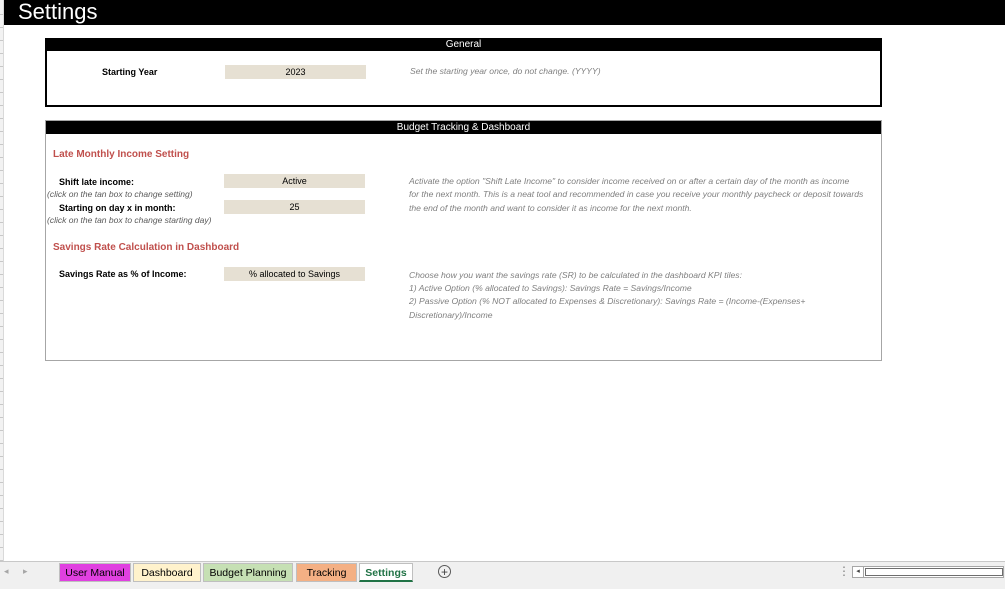  I want to click on horizontal-scrollbar: ◂, so click(928, 572).